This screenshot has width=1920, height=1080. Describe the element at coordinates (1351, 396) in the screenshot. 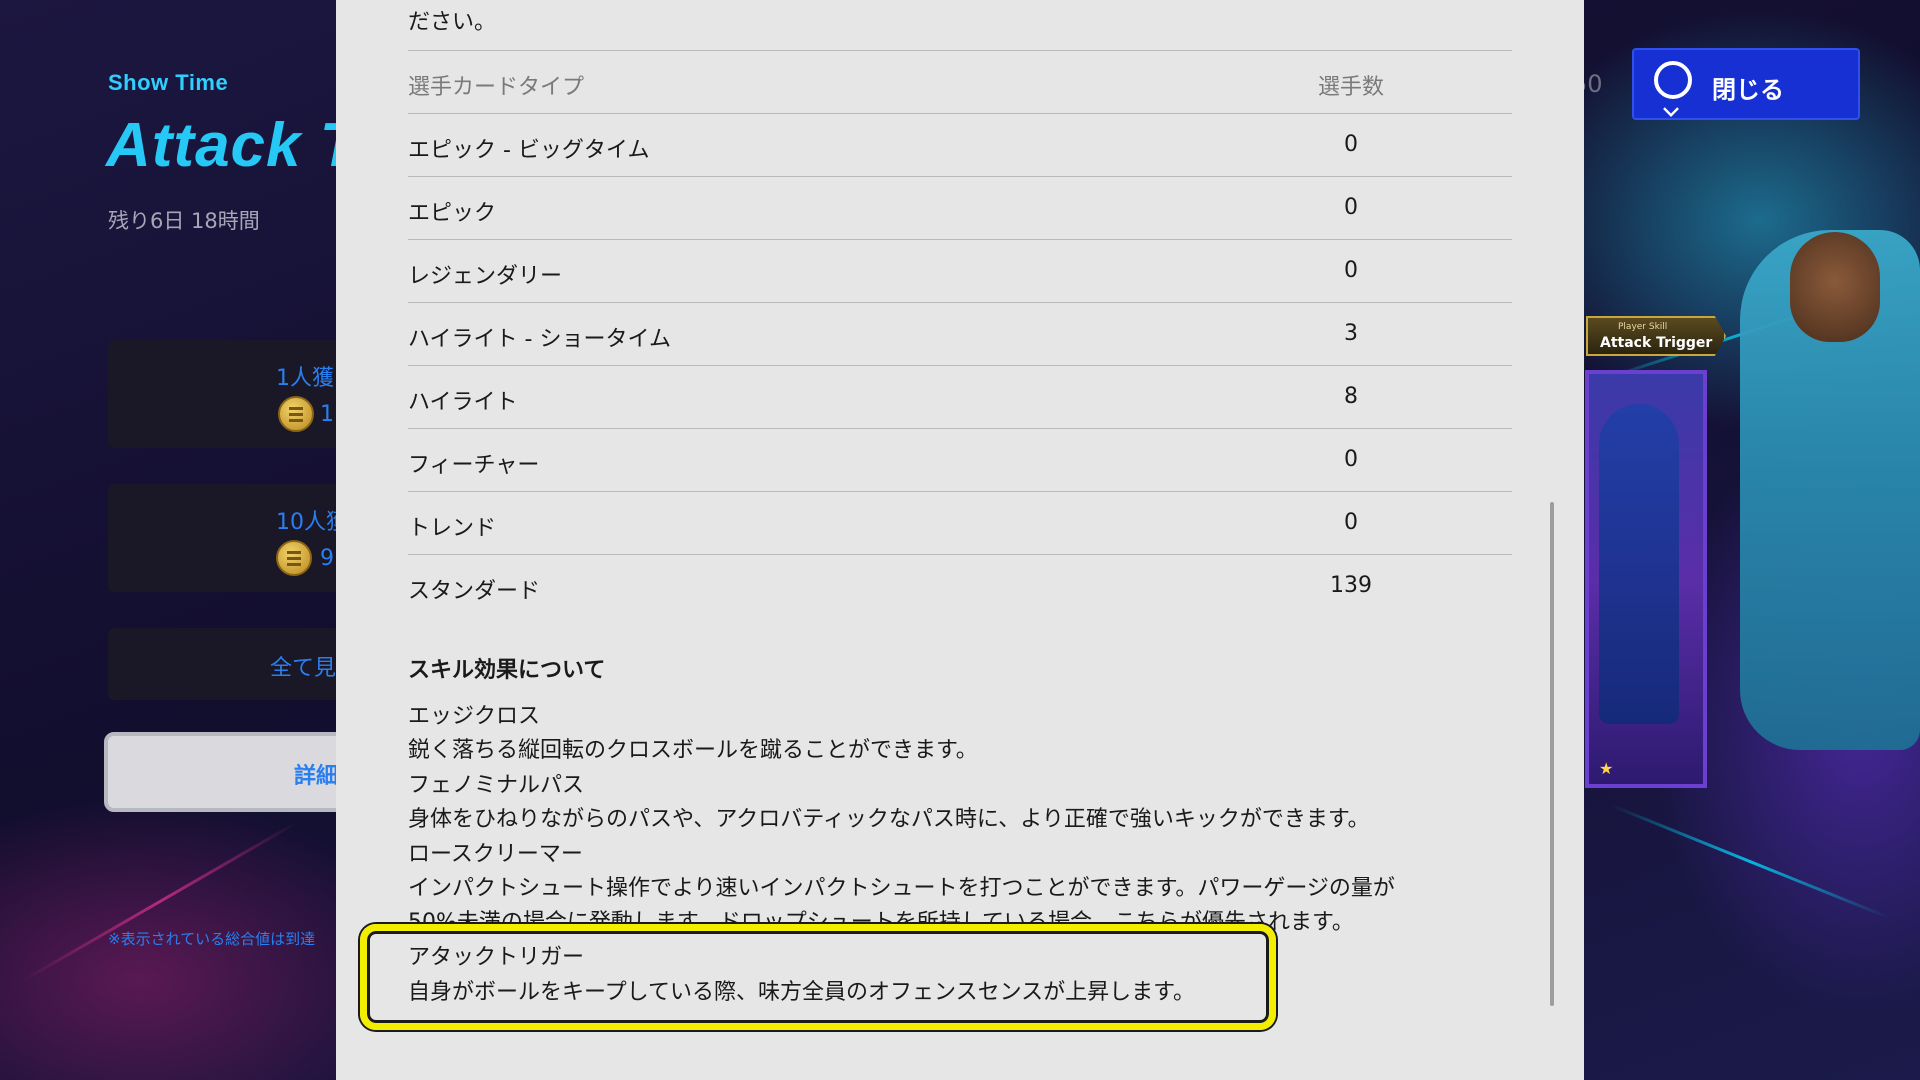

I see `player-count: 8` at that location.